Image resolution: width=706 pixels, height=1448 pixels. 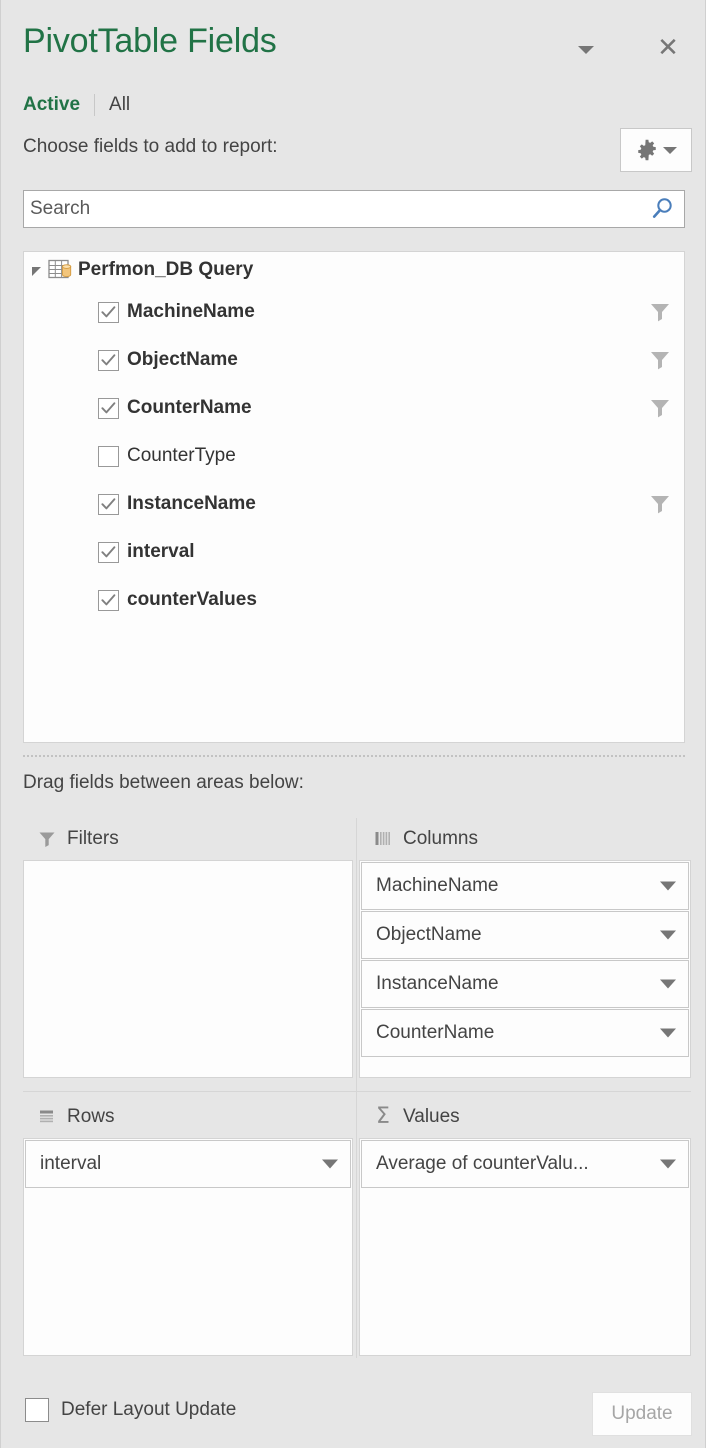 What do you see at coordinates (149, 1409) in the screenshot?
I see `defer-layout-update-label: Defer Layout Update` at bounding box center [149, 1409].